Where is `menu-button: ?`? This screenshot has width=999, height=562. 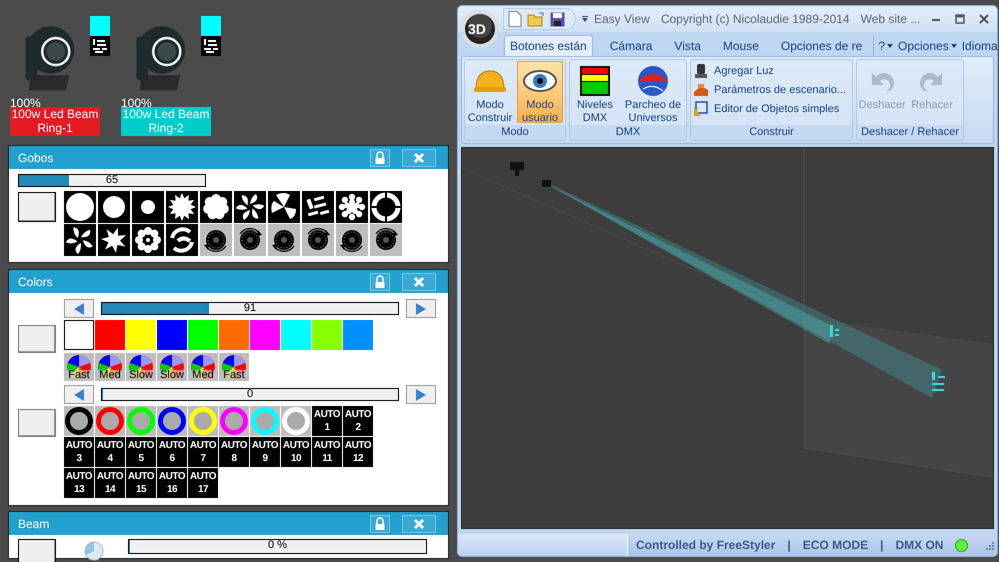
menu-button: ? is located at coordinates (885, 46).